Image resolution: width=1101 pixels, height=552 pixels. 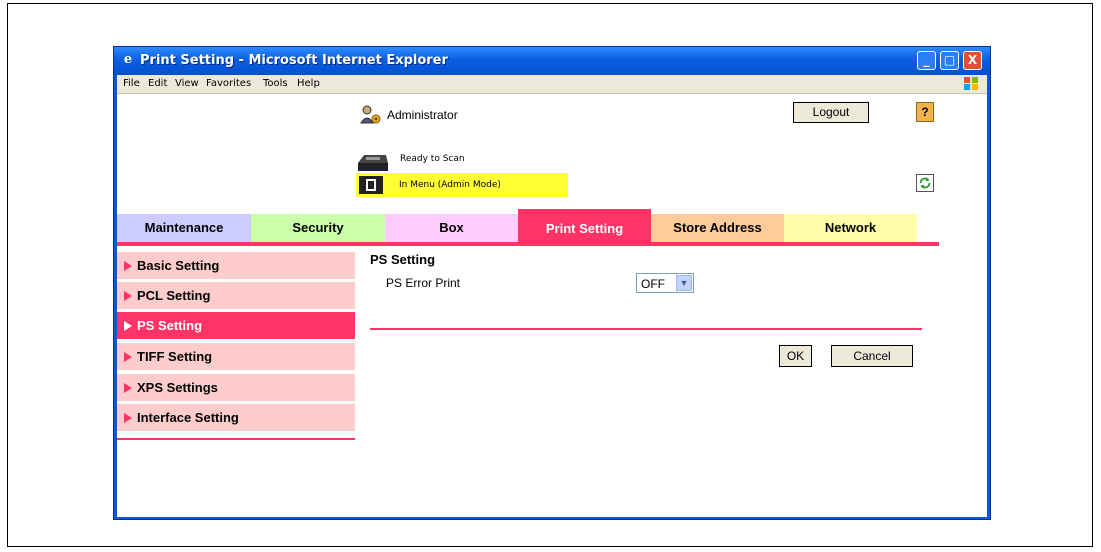 What do you see at coordinates (131, 83) in the screenshot?
I see `menu-file: File` at bounding box center [131, 83].